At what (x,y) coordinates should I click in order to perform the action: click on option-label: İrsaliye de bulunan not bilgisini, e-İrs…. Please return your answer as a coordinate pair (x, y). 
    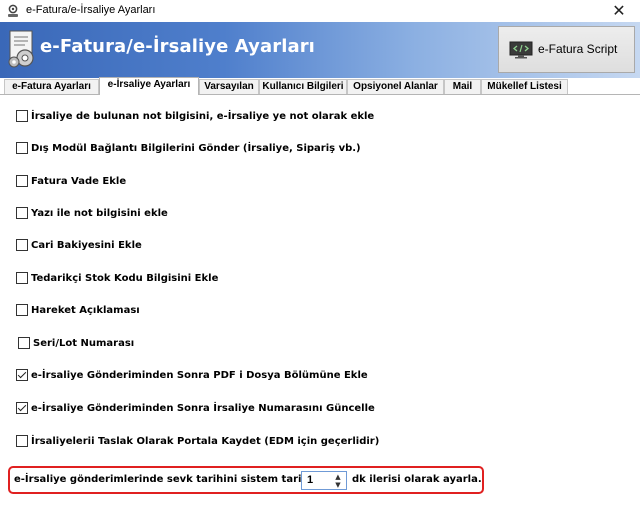
    Looking at the image, I should click on (203, 116).